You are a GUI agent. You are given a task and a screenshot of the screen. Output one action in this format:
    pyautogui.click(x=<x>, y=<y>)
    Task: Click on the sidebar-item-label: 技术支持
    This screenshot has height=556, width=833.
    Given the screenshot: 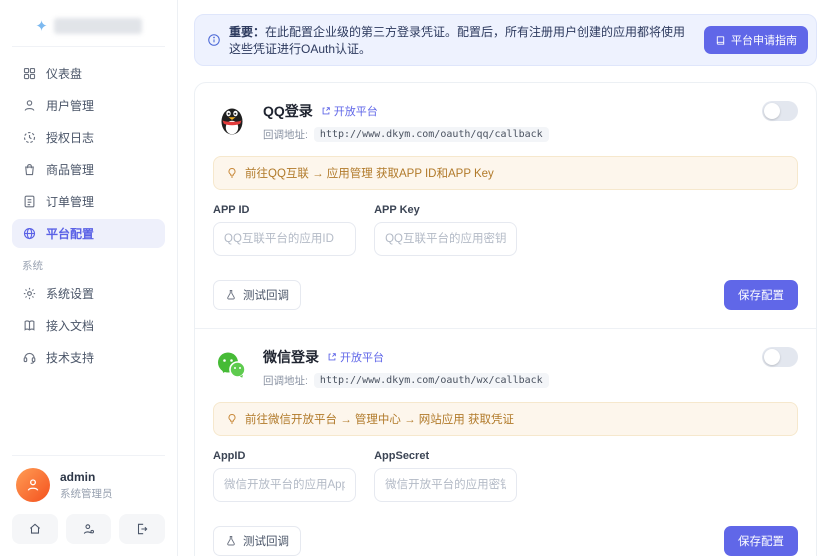 What is the action you would take?
    pyautogui.click(x=70, y=358)
    